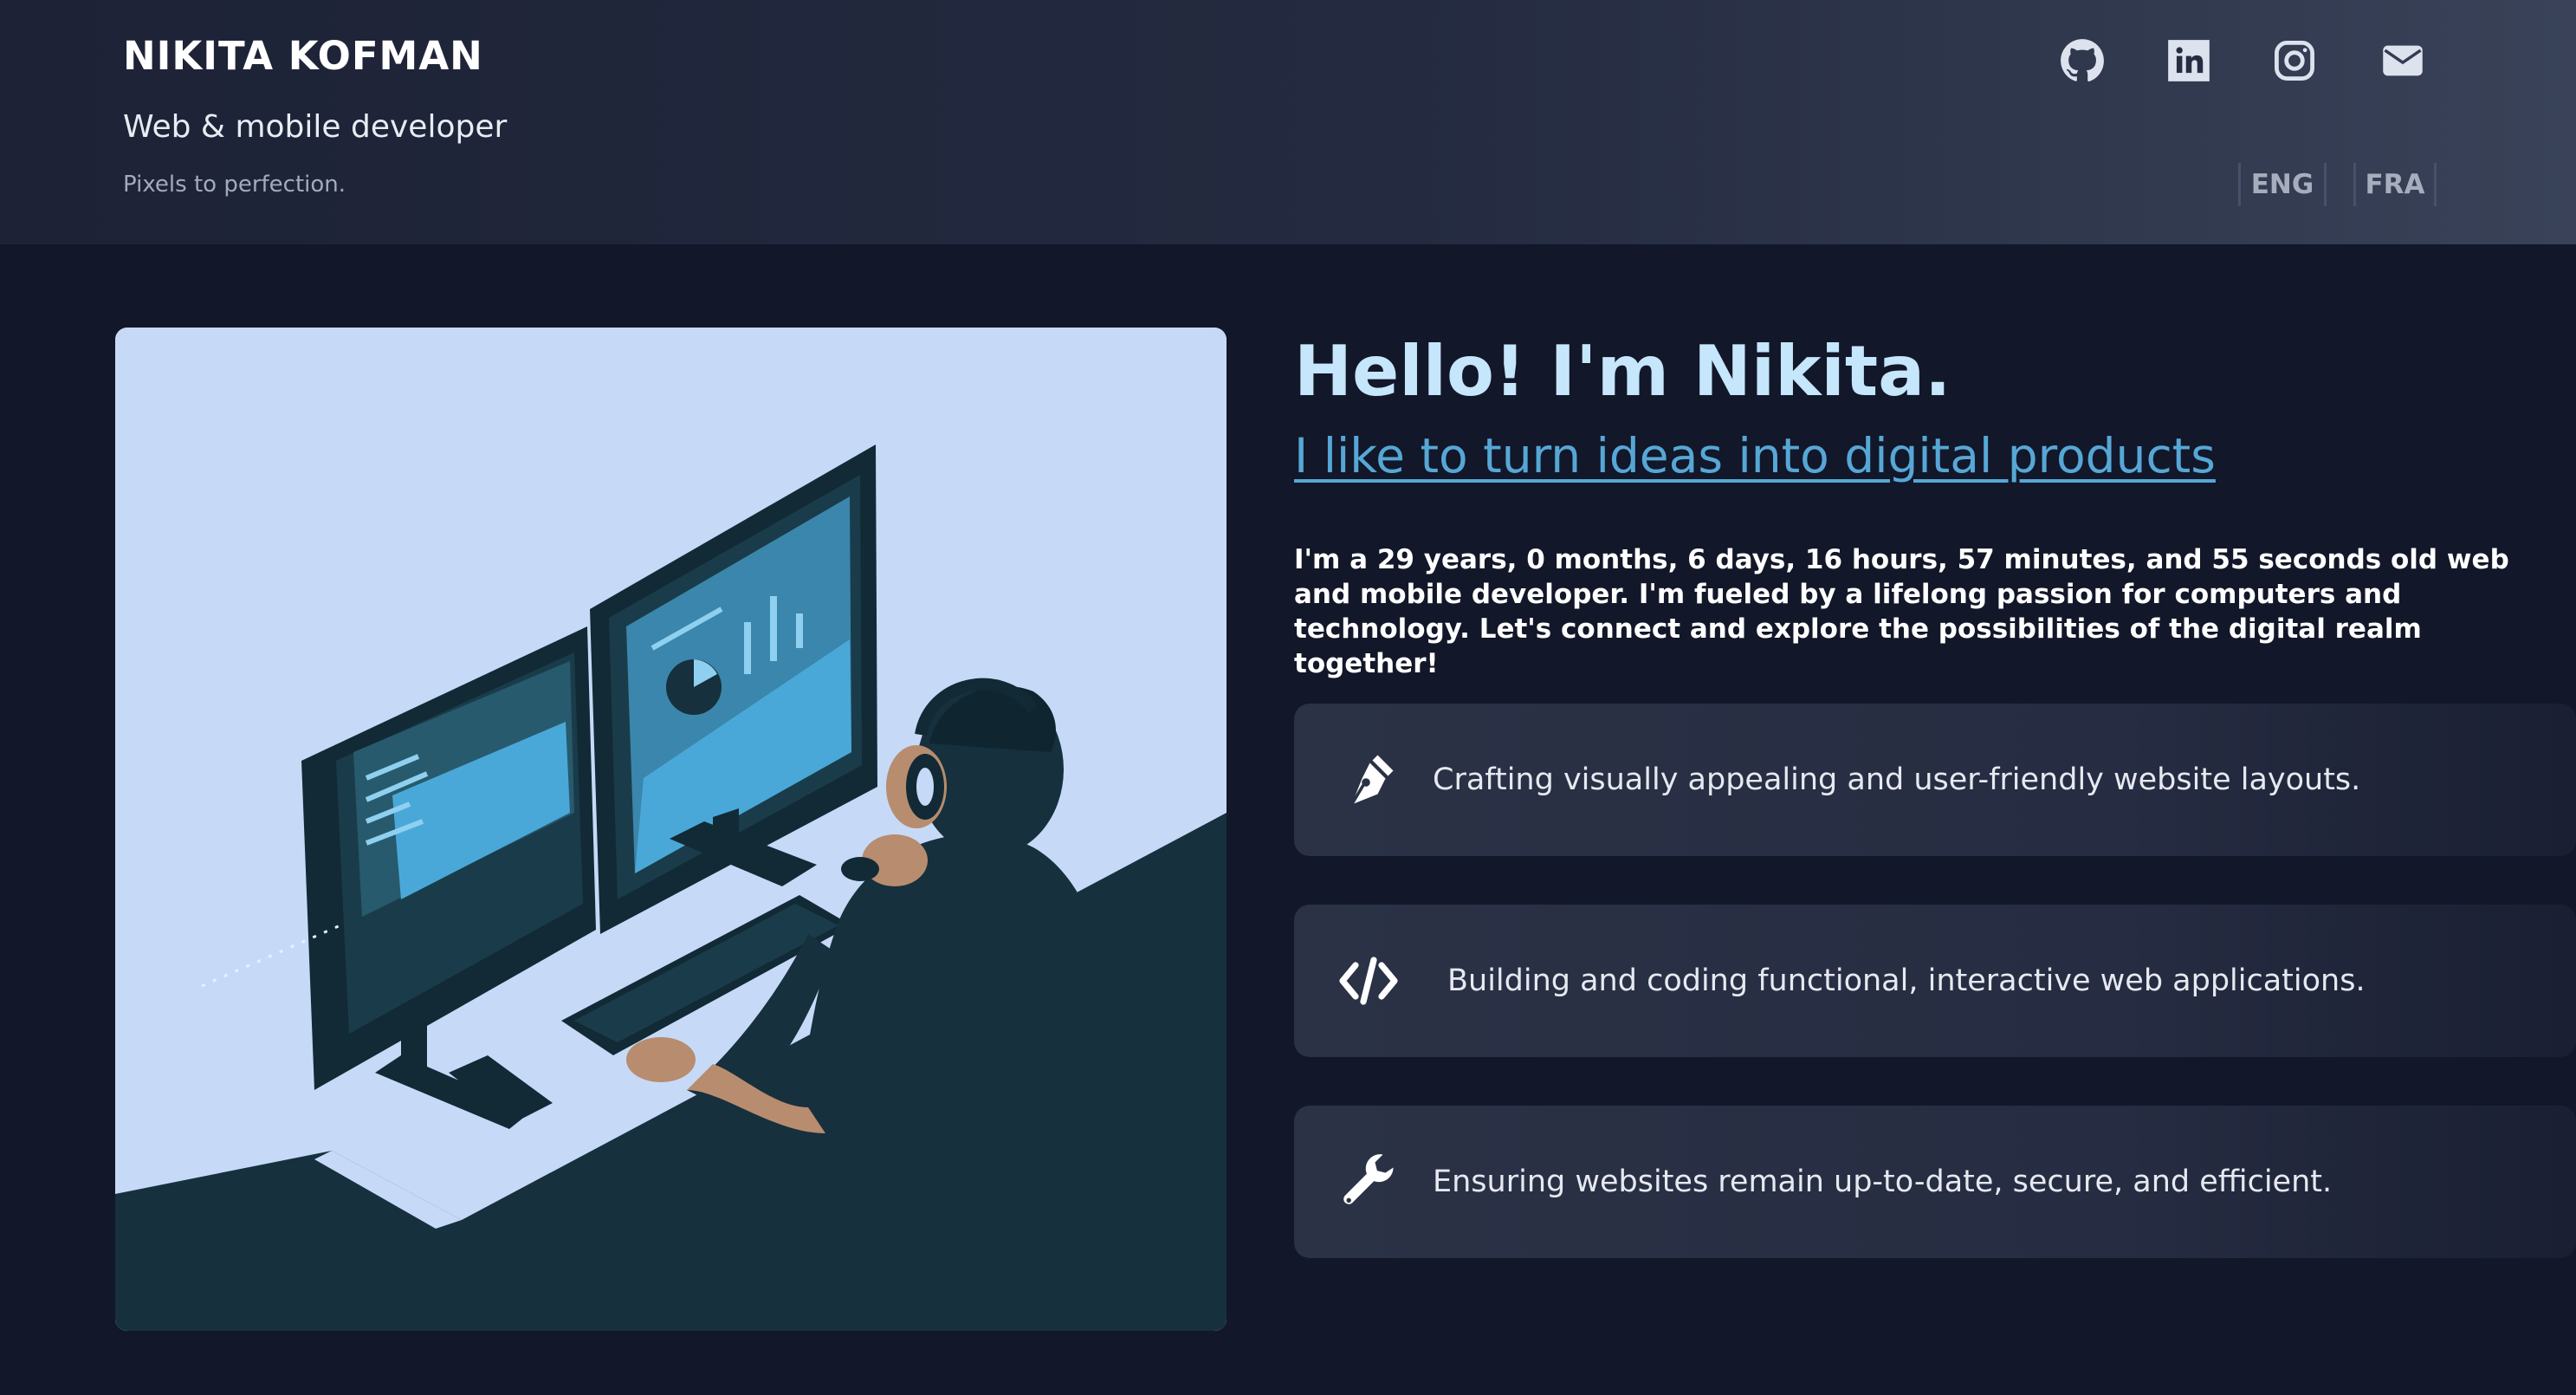 This screenshot has width=2576, height=1395. I want to click on site-title: NIKITA KOFMAN, so click(303, 56).